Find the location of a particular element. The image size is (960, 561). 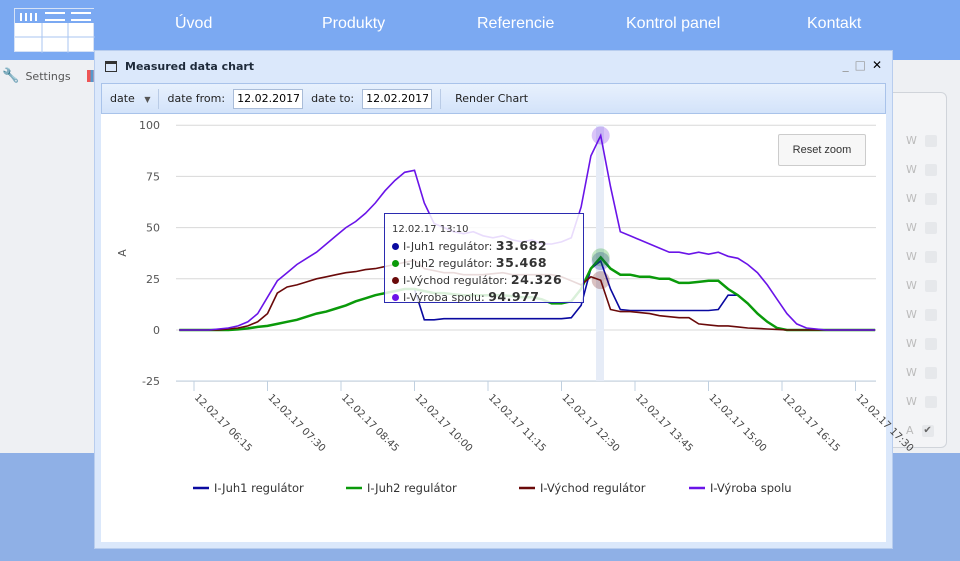

tooltip-value: 35.468 is located at coordinates (521, 262).